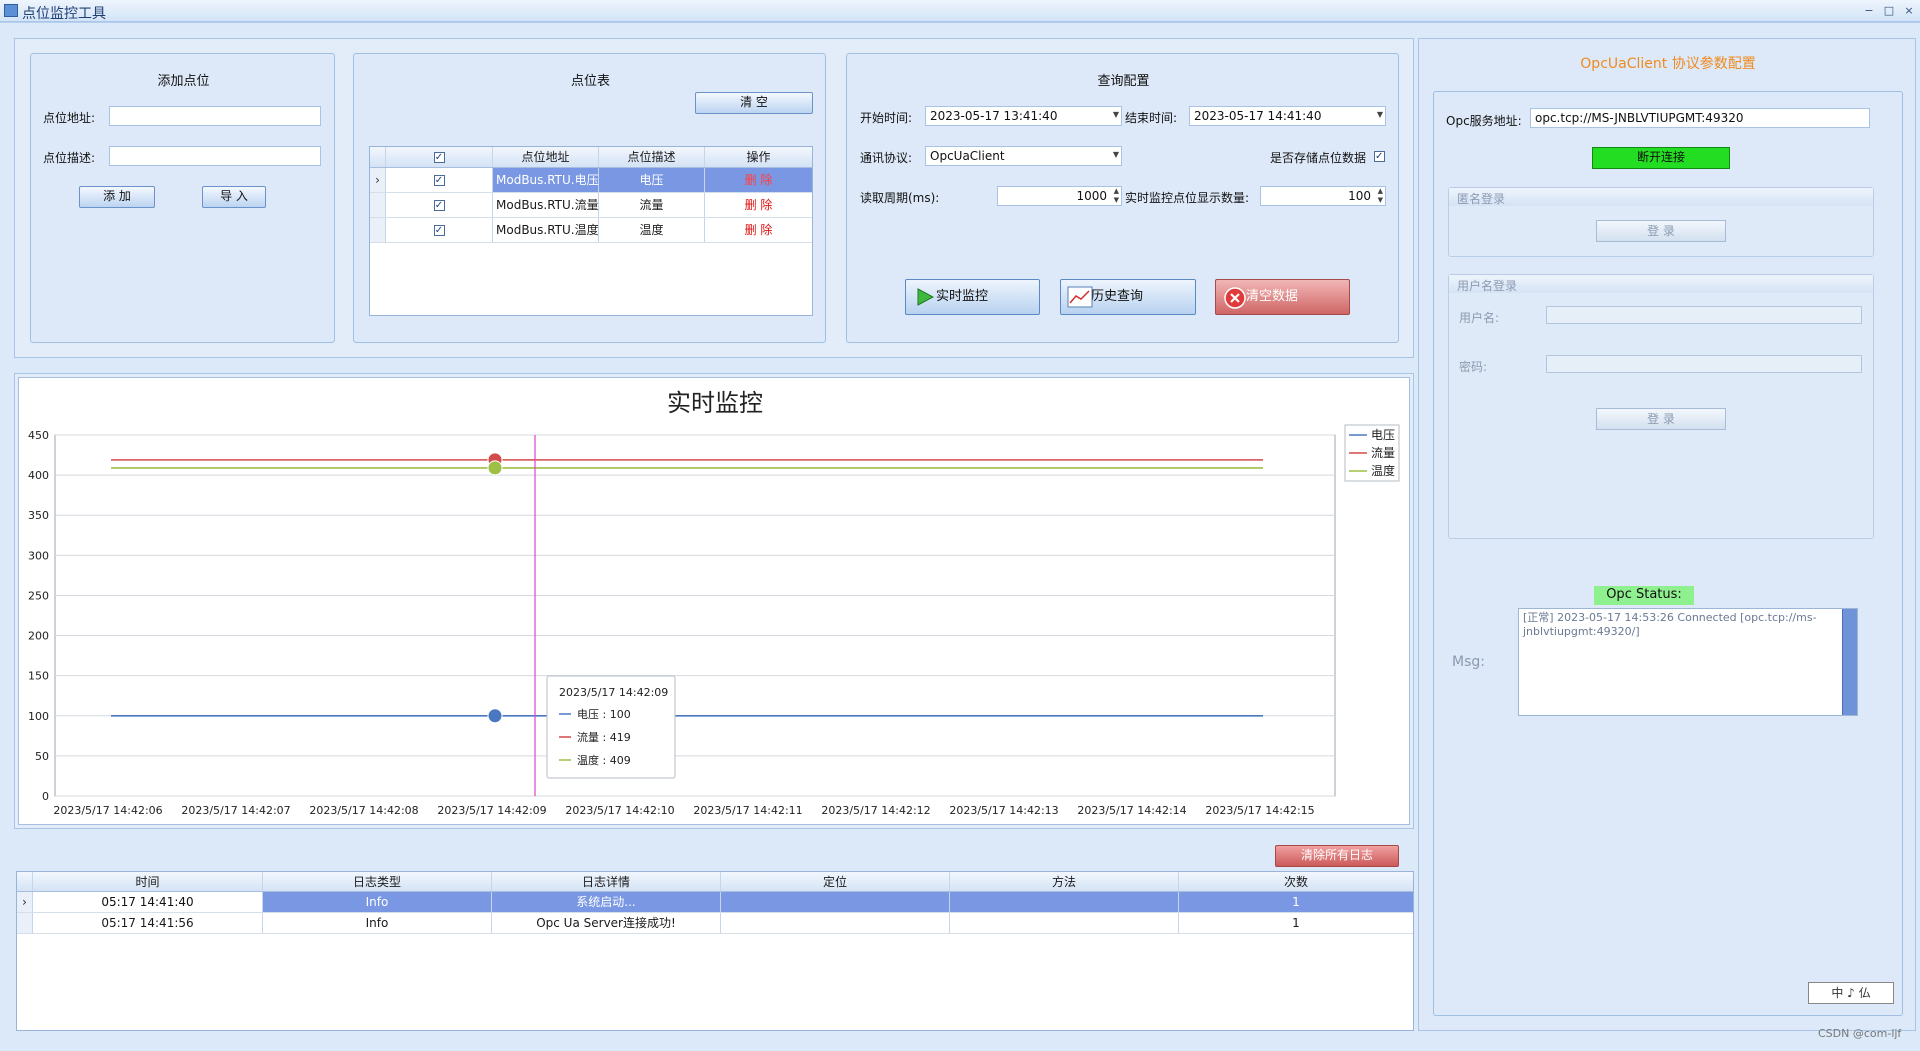 This screenshot has height=1051, width=1920. Describe the element at coordinates (1704, 315) in the screenshot. I see `username-input` at that location.